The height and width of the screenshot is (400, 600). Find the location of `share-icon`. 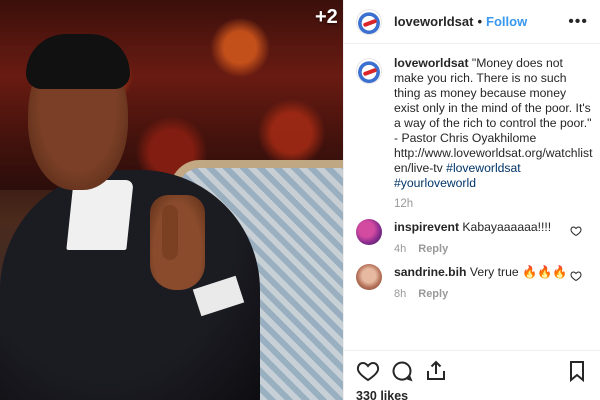

share-icon is located at coordinates (436, 371).